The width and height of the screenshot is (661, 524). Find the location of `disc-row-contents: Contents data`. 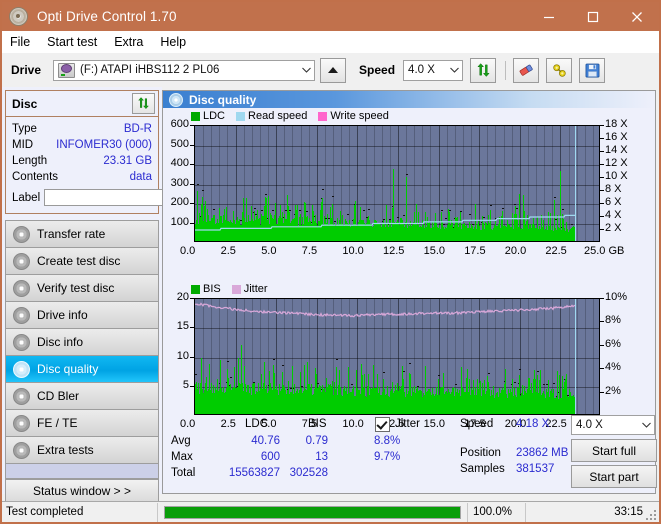

disc-row-contents: Contents data is located at coordinates (82, 177).